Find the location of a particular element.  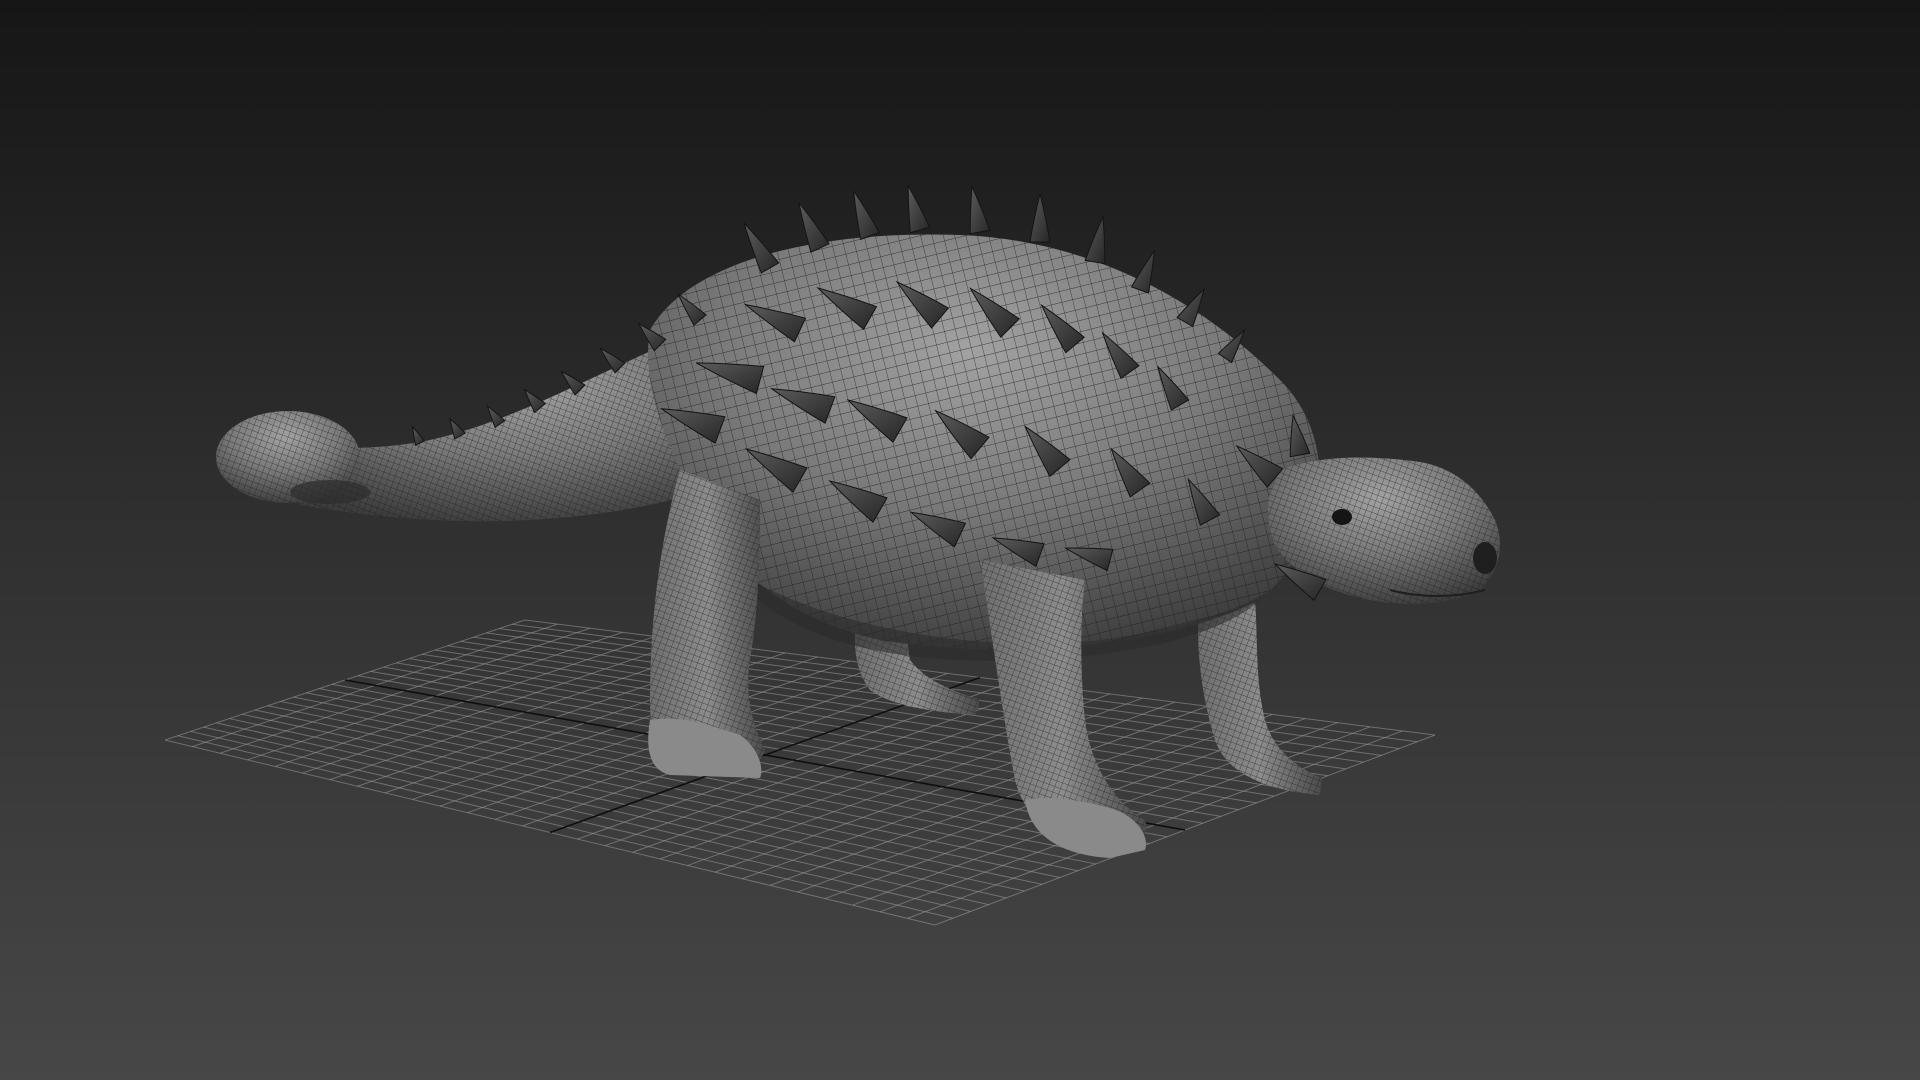

eye is located at coordinates (1342, 517).